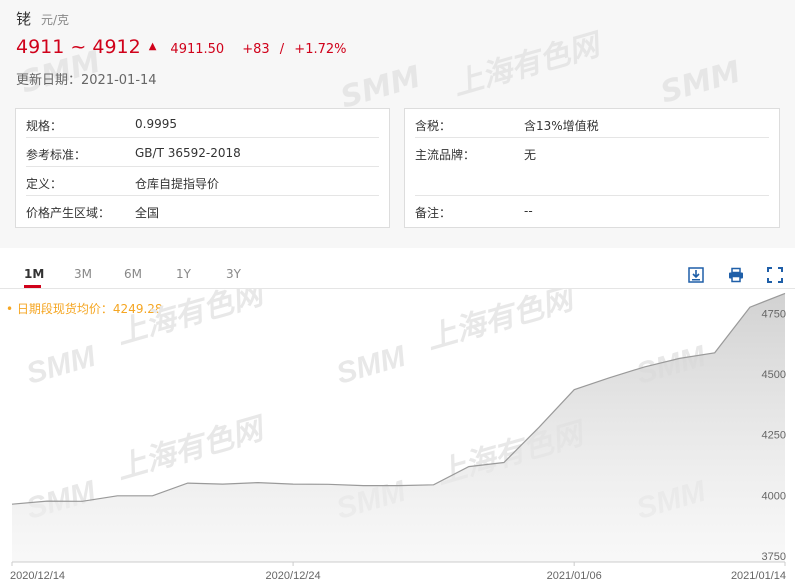 This screenshot has width=795, height=583. What do you see at coordinates (119, 80) in the screenshot?
I see `update-date-value: 2021-01-14` at bounding box center [119, 80].